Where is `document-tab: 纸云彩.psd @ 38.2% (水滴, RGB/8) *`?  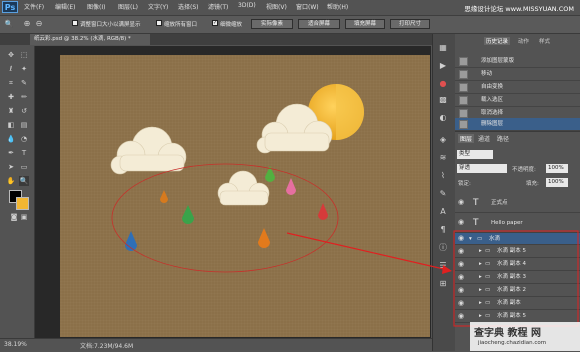 document-tab: 纸云彩.psd @ 38.2% (水滴, RGB/8) * is located at coordinates (90, 39).